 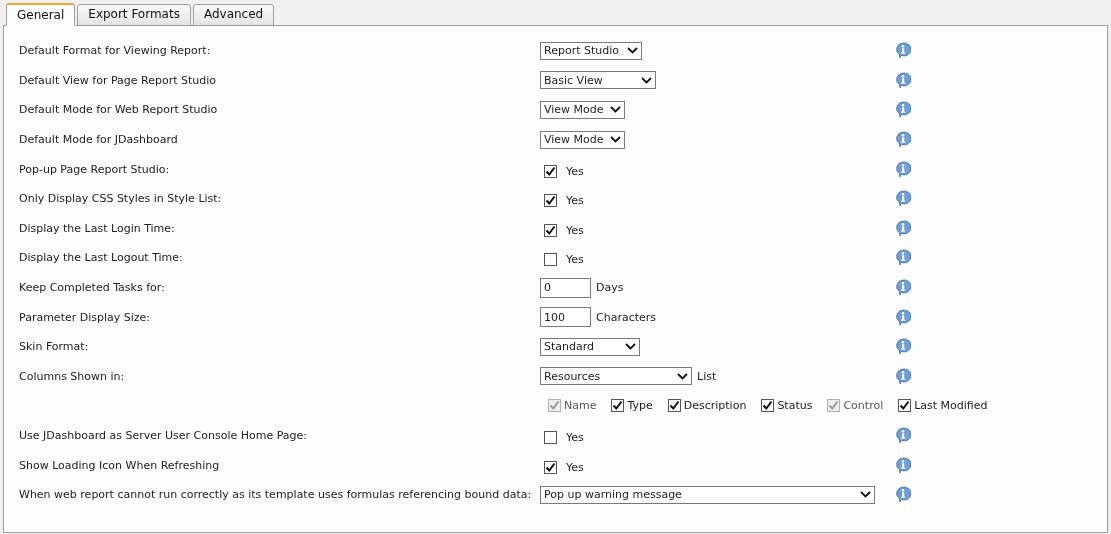 I want to click on setting-label: Columns Shown in:, so click(x=72, y=376).